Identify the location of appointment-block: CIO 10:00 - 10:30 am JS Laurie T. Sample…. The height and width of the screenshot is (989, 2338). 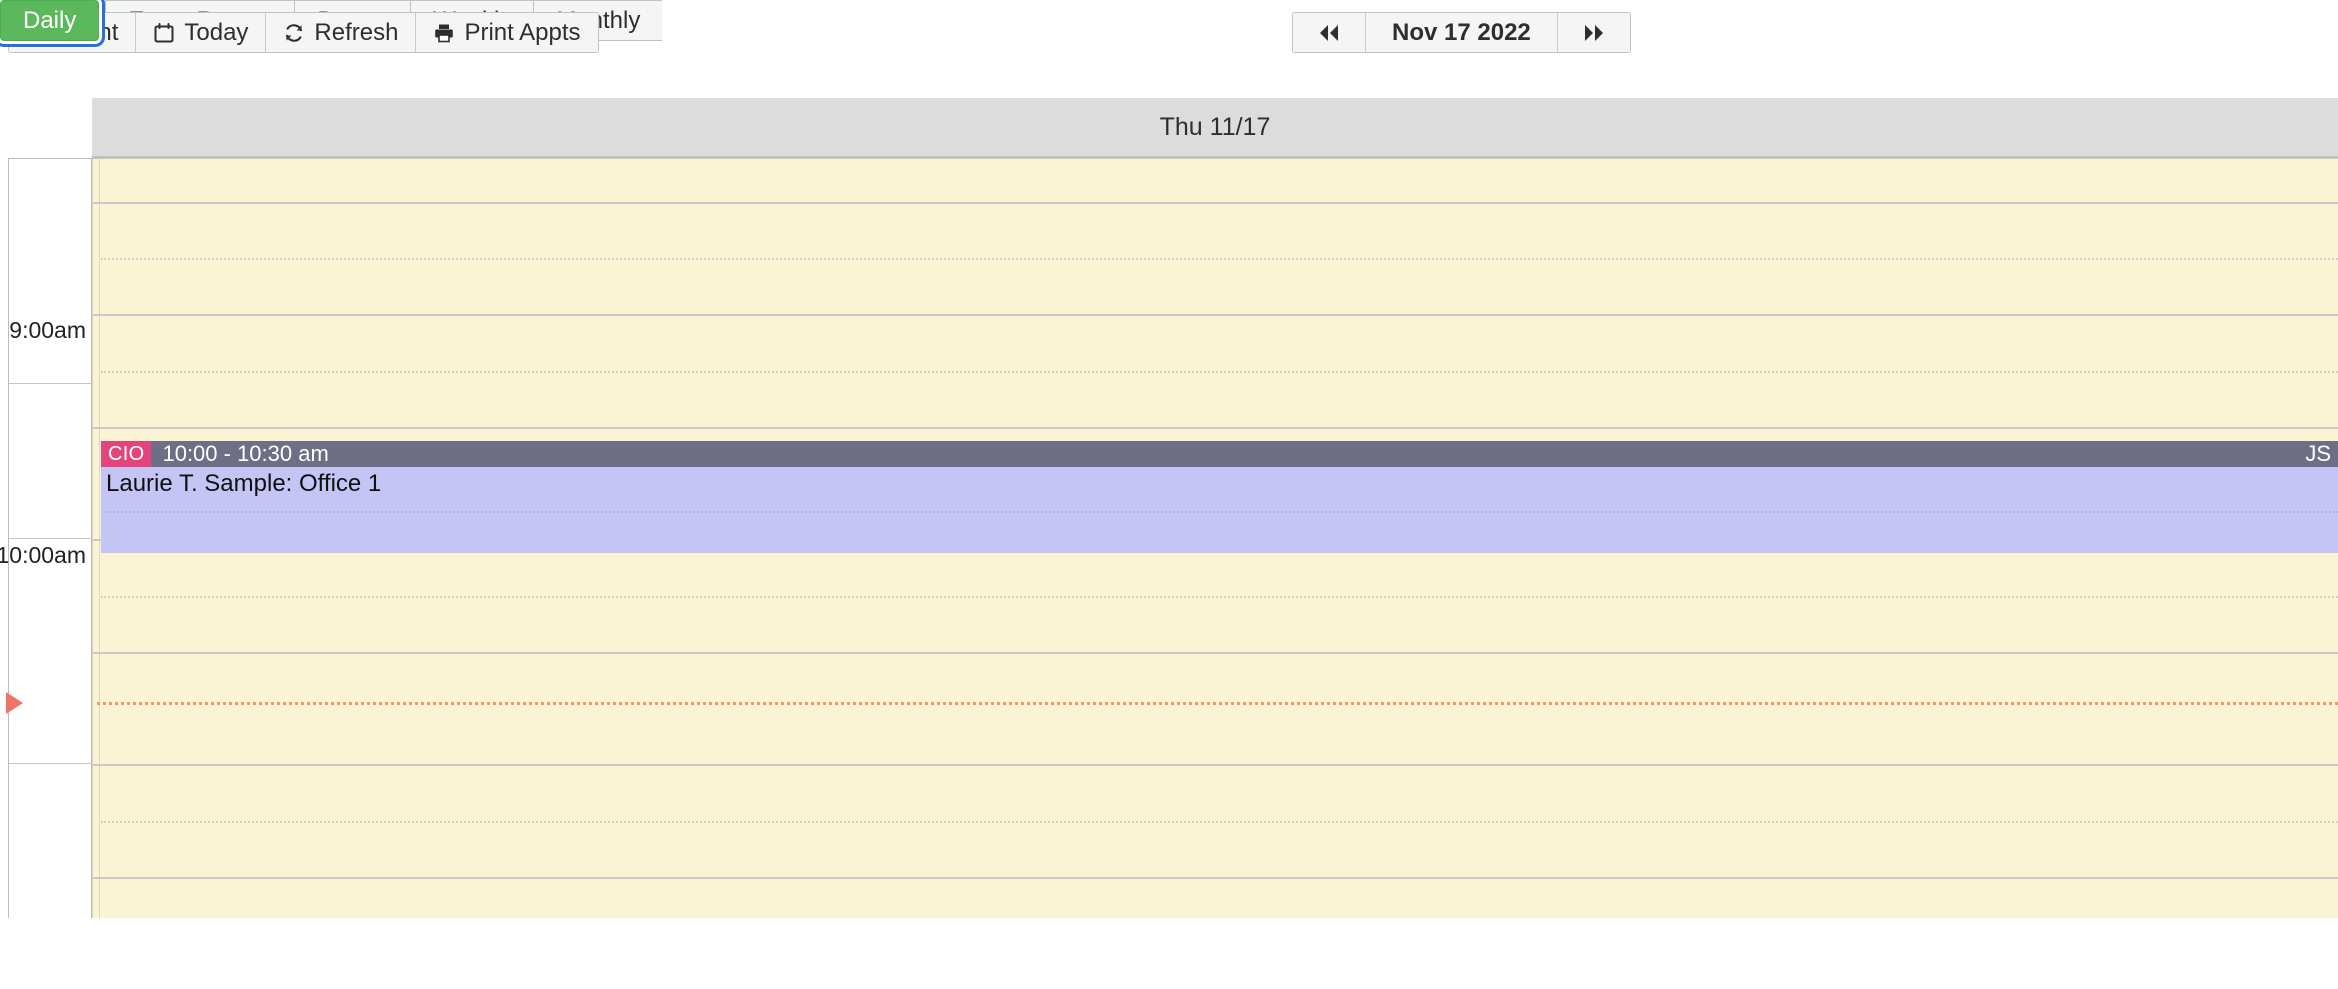
(1219, 497).